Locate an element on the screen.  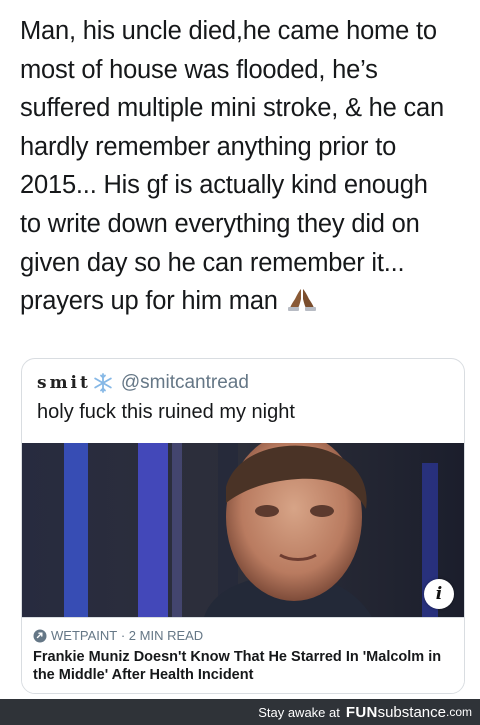
brand-substance: substance is located at coordinates (411, 712).